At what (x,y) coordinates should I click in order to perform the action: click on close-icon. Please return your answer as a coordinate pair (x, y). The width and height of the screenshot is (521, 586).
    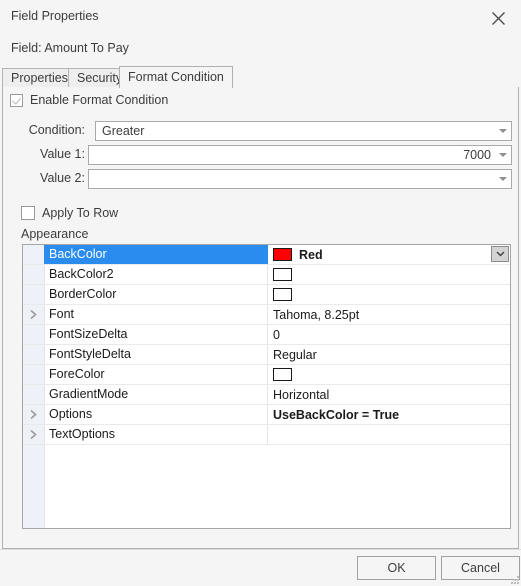
    Looking at the image, I should click on (498, 18).